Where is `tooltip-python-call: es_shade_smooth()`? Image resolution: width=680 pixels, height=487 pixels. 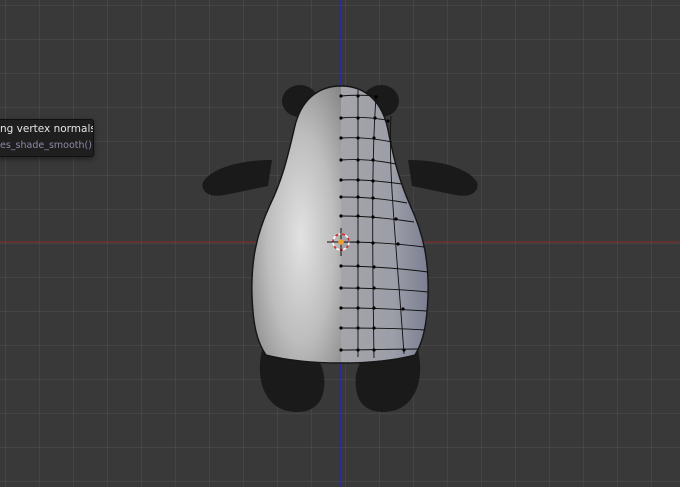
tooltip-python-call: es_shade_smooth() is located at coordinates (46, 145).